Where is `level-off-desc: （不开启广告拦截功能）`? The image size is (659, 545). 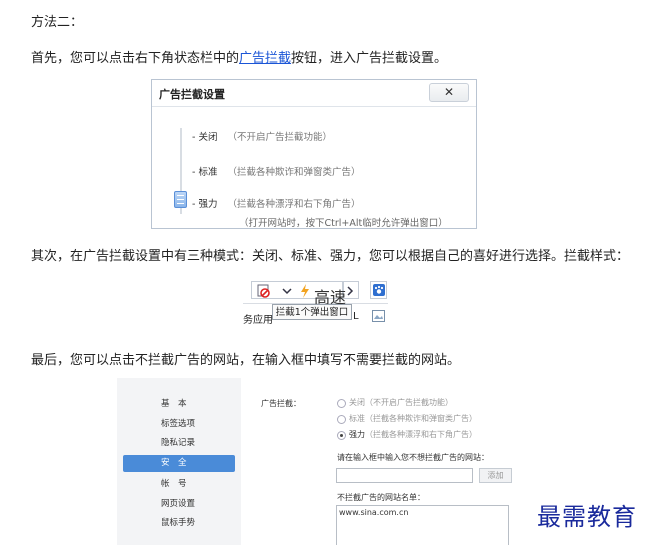
level-off-desc: （不开启广告拦截功能） is located at coordinates (279, 137).